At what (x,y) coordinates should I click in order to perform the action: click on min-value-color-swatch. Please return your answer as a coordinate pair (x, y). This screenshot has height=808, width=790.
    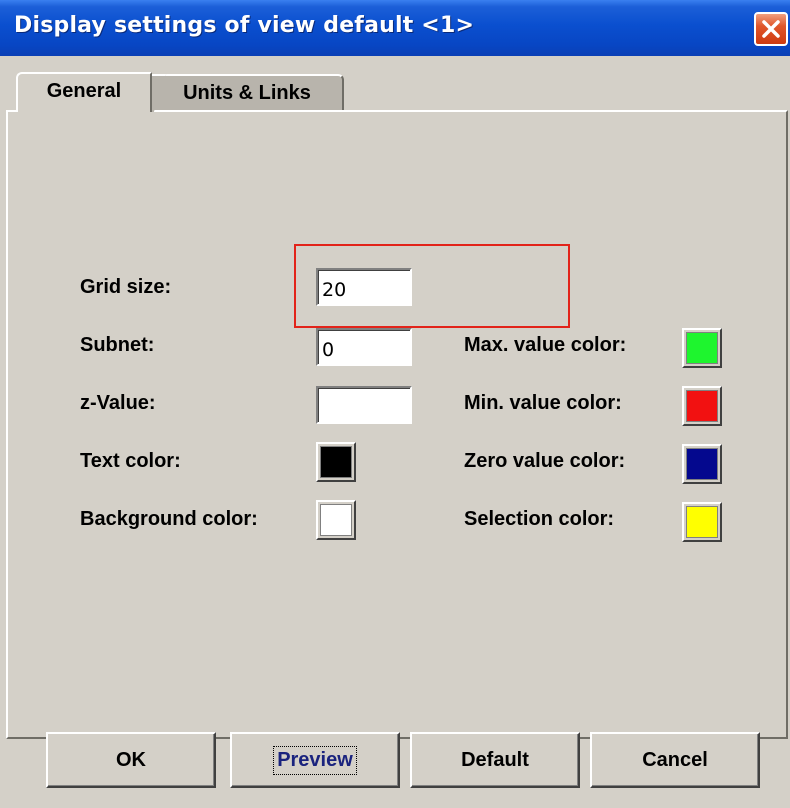
    Looking at the image, I should click on (702, 406).